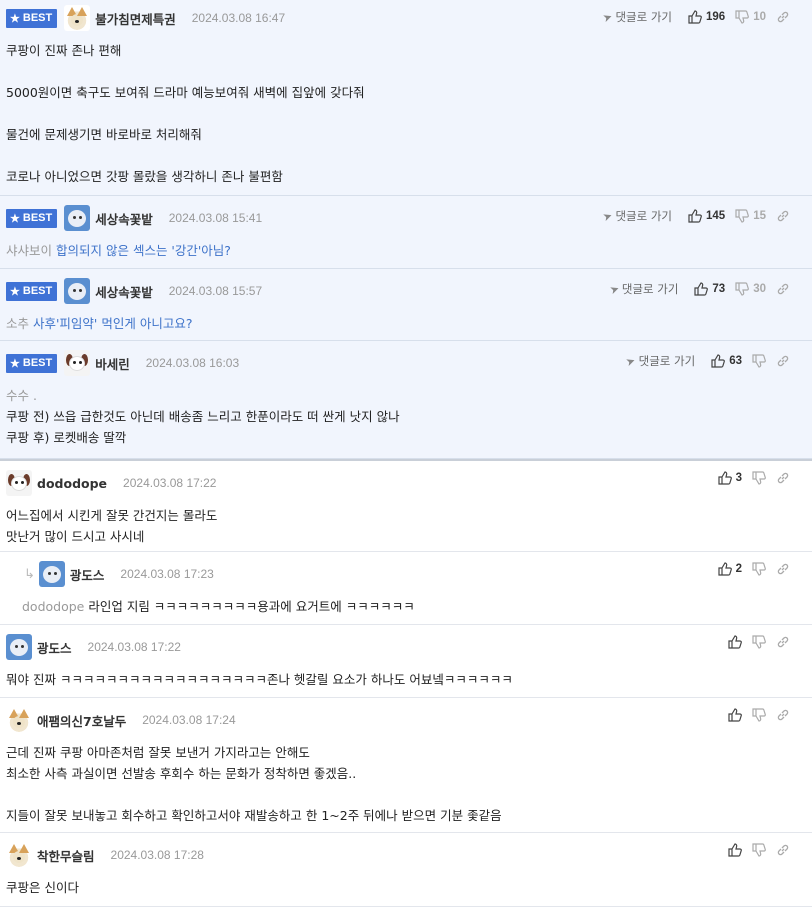 This screenshot has width=812, height=913. Describe the element at coordinates (709, 289) in the screenshot. I see `upvote-button: 73` at that location.